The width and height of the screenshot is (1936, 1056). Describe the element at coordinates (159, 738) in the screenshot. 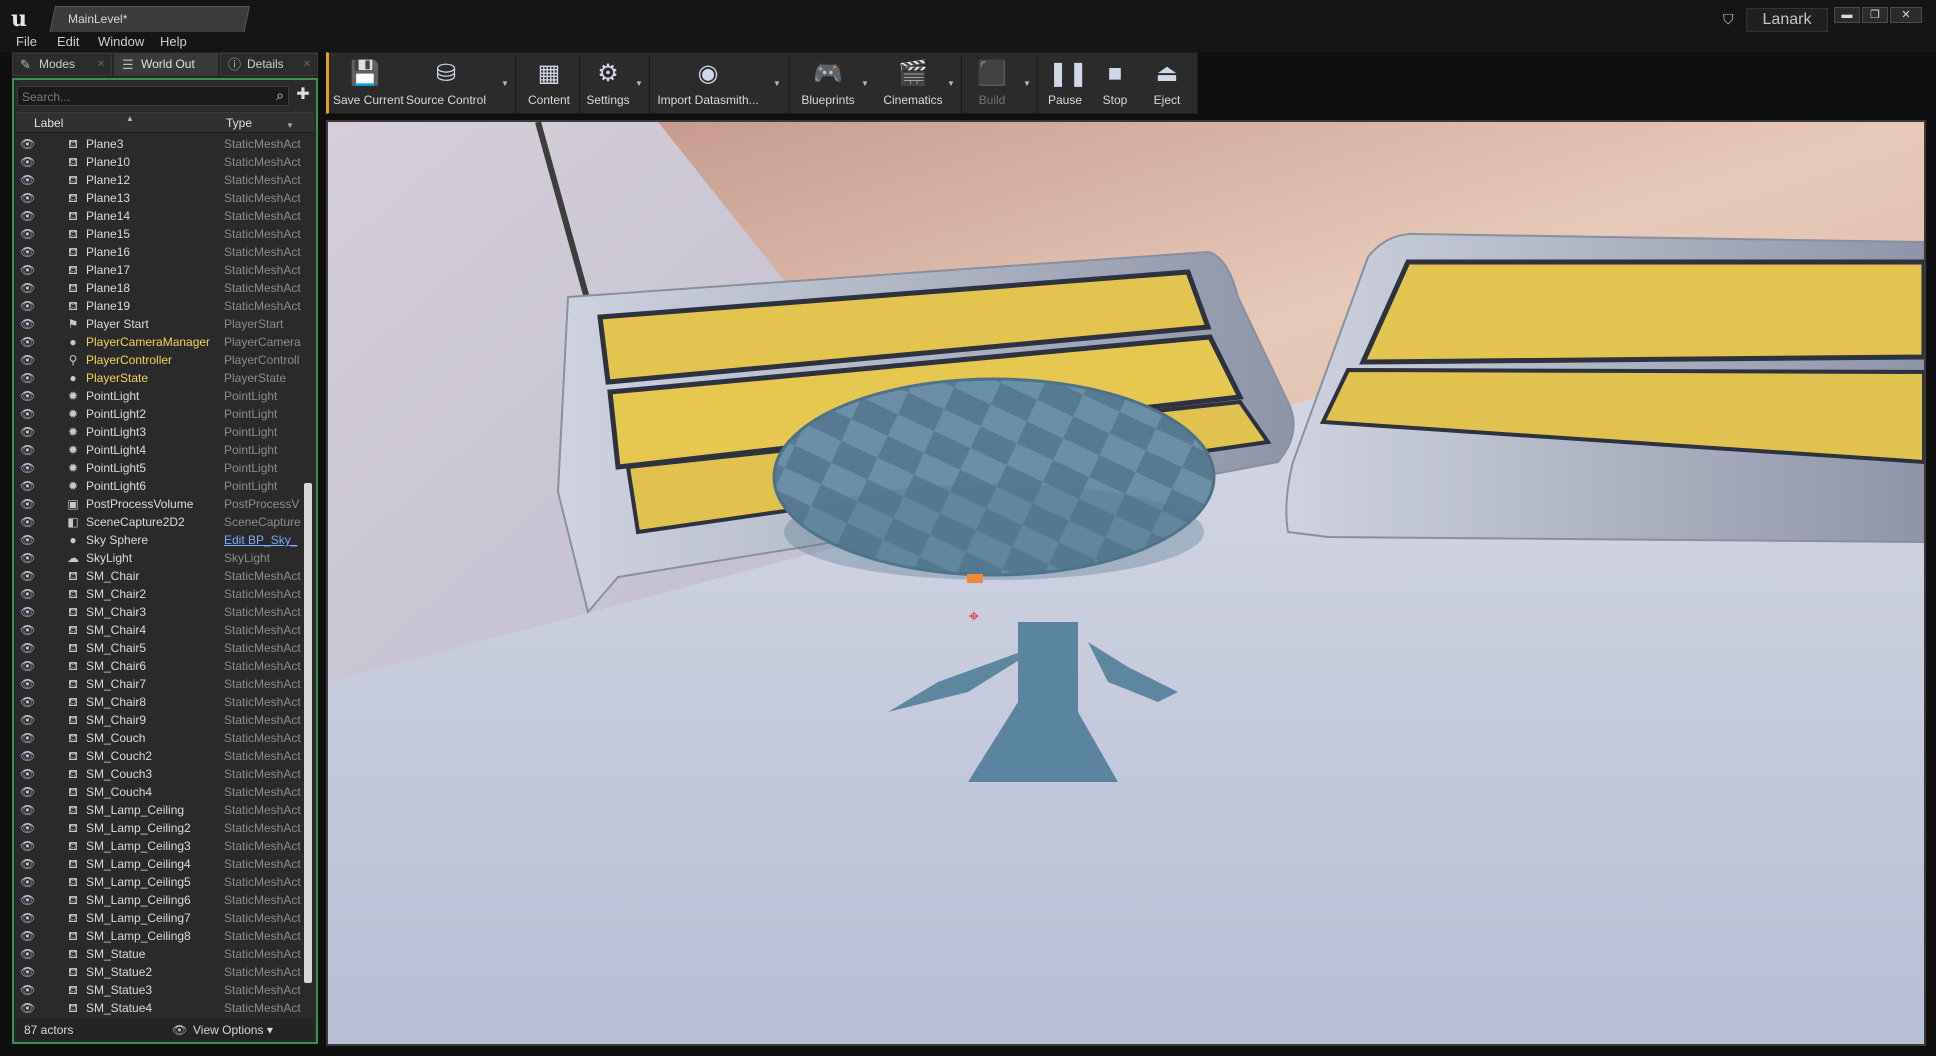

I see `table-row: 👁 ⛾ SM_Couch StaticMeshAct` at that location.